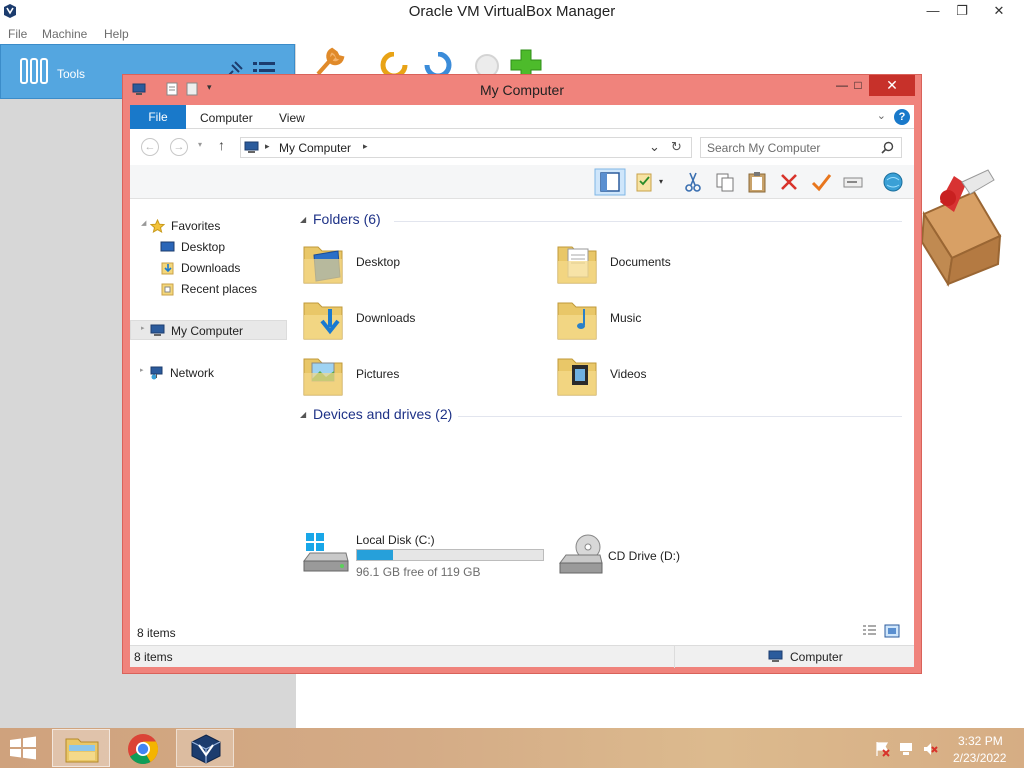 This screenshot has height=768, width=1024. What do you see at coordinates (450, 555) in the screenshot?
I see `drive-c-usage-bar` at bounding box center [450, 555].